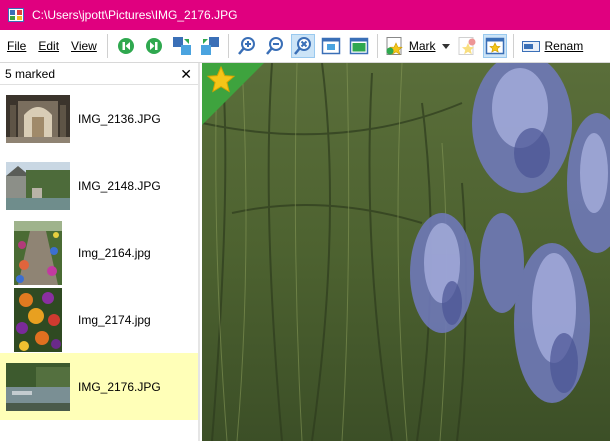 This screenshot has width=610, height=441. I want to click on zoom-fit-button, so click(302, 46).